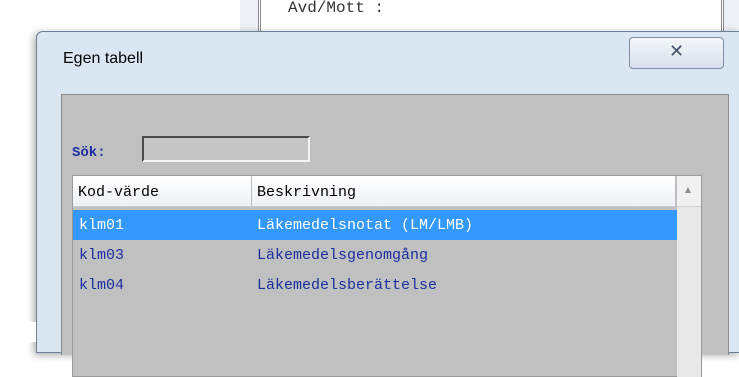  What do you see at coordinates (464, 191) in the screenshot?
I see `column-header-description: Beskrivning` at bounding box center [464, 191].